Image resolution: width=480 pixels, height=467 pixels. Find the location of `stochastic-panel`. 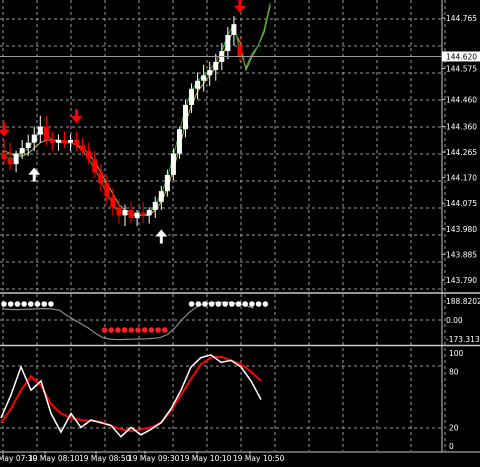

stochastic-panel is located at coordinates (131, 396).